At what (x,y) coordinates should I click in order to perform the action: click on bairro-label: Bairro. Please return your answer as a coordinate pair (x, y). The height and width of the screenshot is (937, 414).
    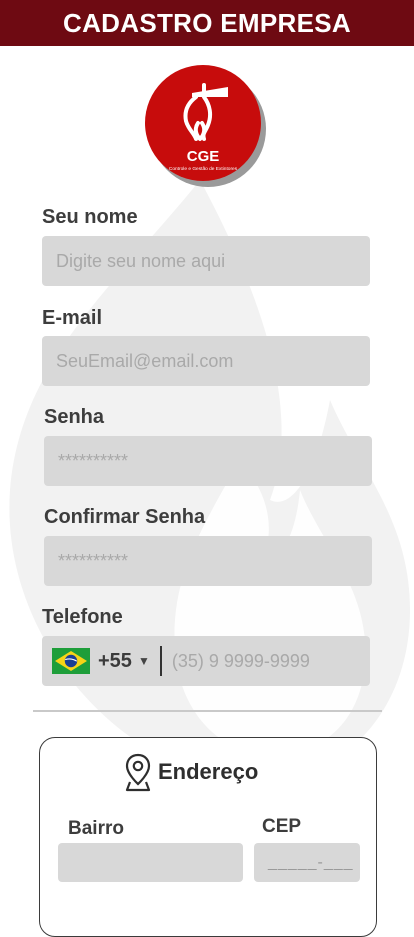
    Looking at the image, I should click on (96, 828).